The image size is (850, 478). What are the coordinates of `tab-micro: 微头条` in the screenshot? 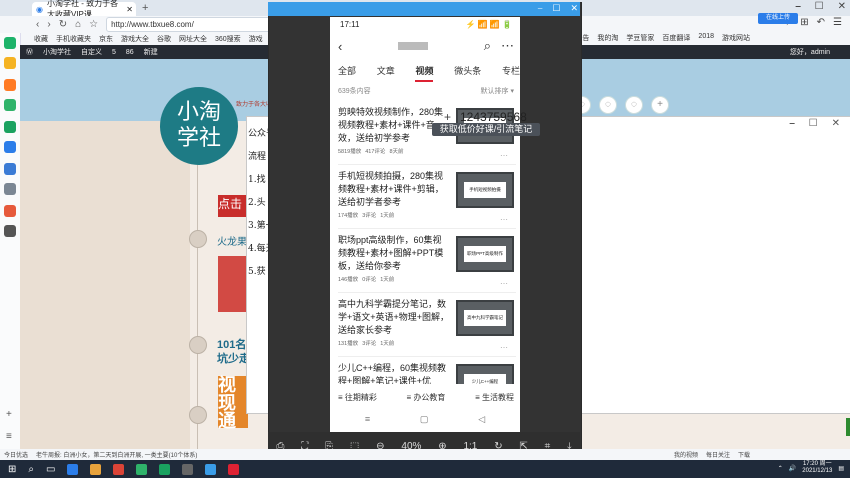 It's located at (467, 73).